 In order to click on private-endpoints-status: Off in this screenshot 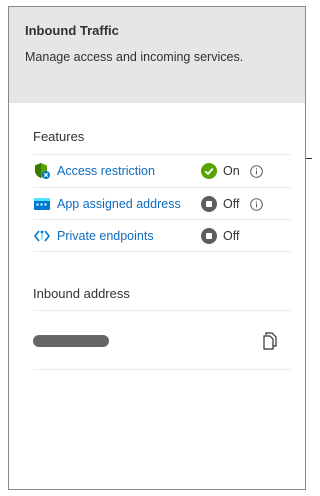, I will do `click(225, 236)`.